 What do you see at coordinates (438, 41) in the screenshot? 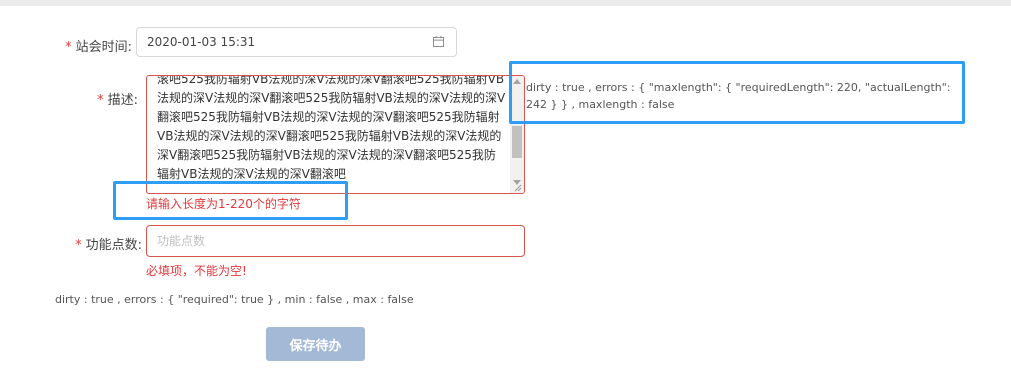
I see `calendar-icon` at bounding box center [438, 41].